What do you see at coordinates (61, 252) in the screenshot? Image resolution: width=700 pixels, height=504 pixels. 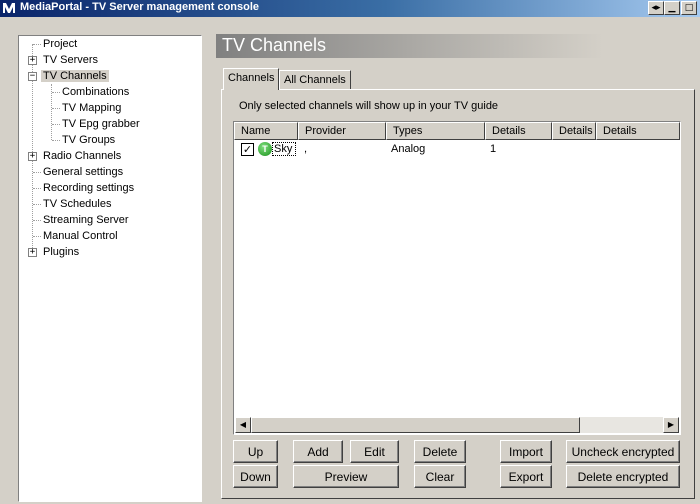 I see `tree-item-plugins: Plugins` at bounding box center [61, 252].